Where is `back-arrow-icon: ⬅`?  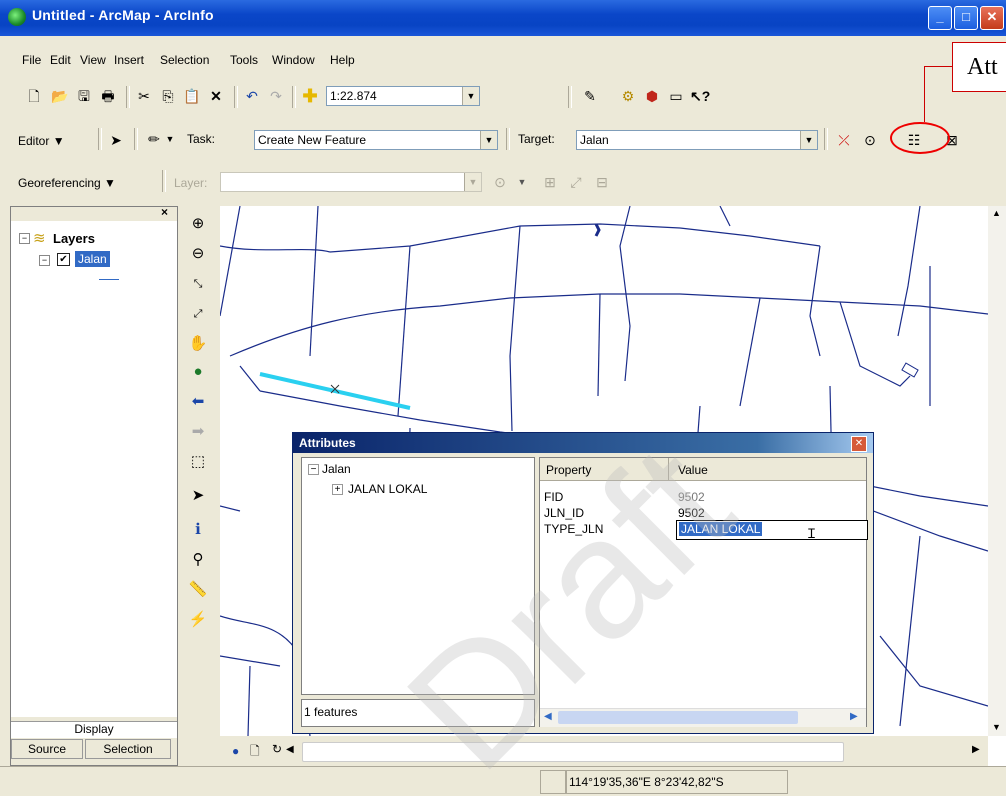
back-arrow-icon: ⬅ is located at coordinates (198, 402).